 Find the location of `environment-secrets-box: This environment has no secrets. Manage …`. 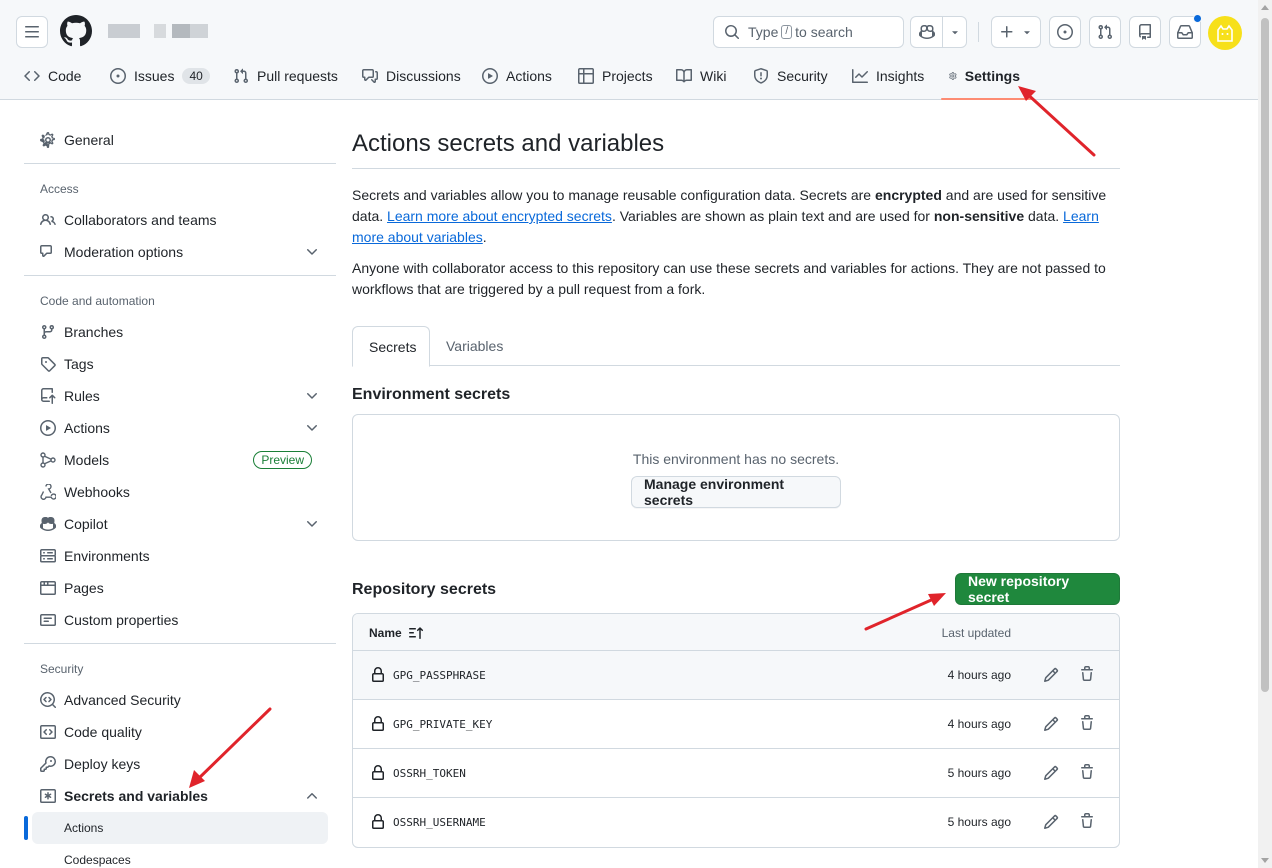

environment-secrets-box: This environment has no secrets. Manage … is located at coordinates (736, 477).